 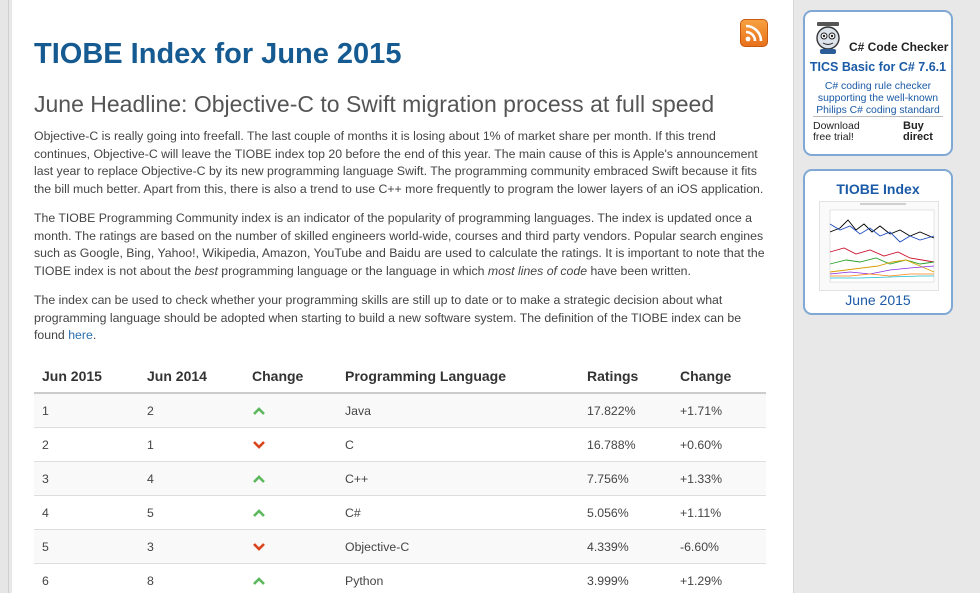 I want to click on table-row: 2 1 C 16.788% +0.60%, so click(x=400, y=444).